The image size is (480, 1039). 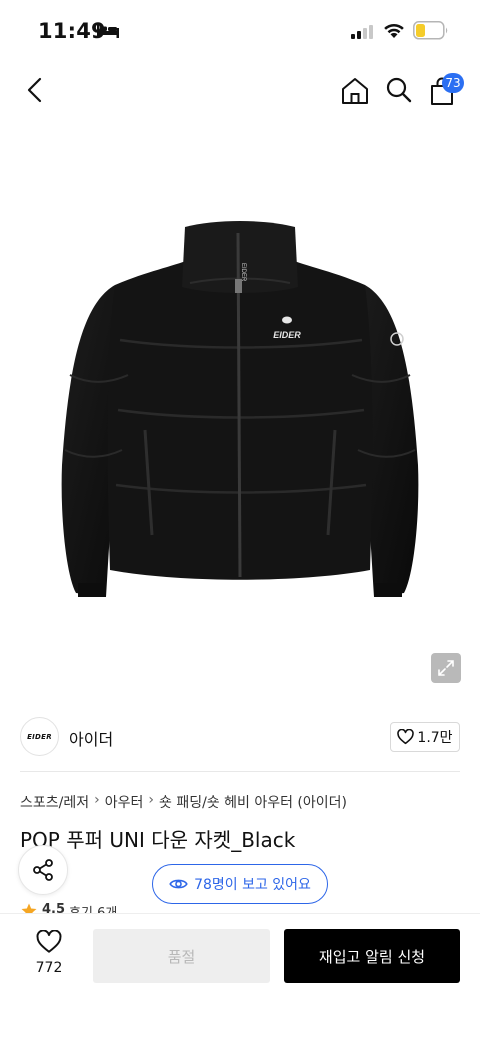 What do you see at coordinates (355, 91) in the screenshot?
I see `home-icon` at bounding box center [355, 91].